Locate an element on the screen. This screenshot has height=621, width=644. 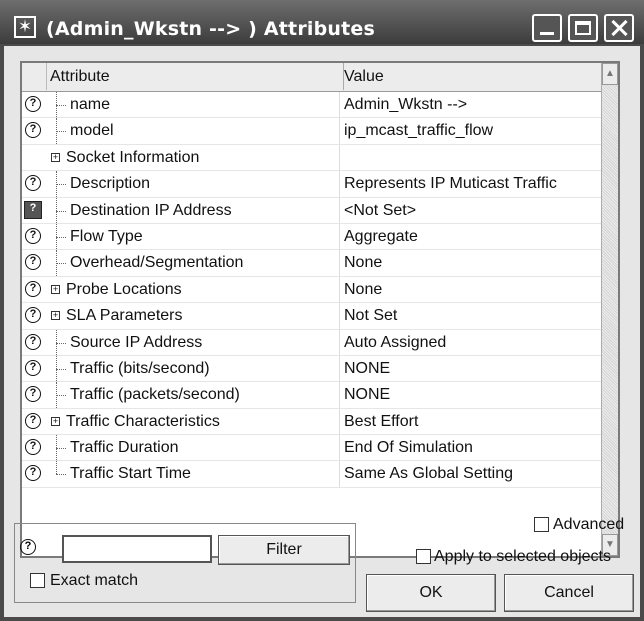
maximize-button is located at coordinates (583, 28).